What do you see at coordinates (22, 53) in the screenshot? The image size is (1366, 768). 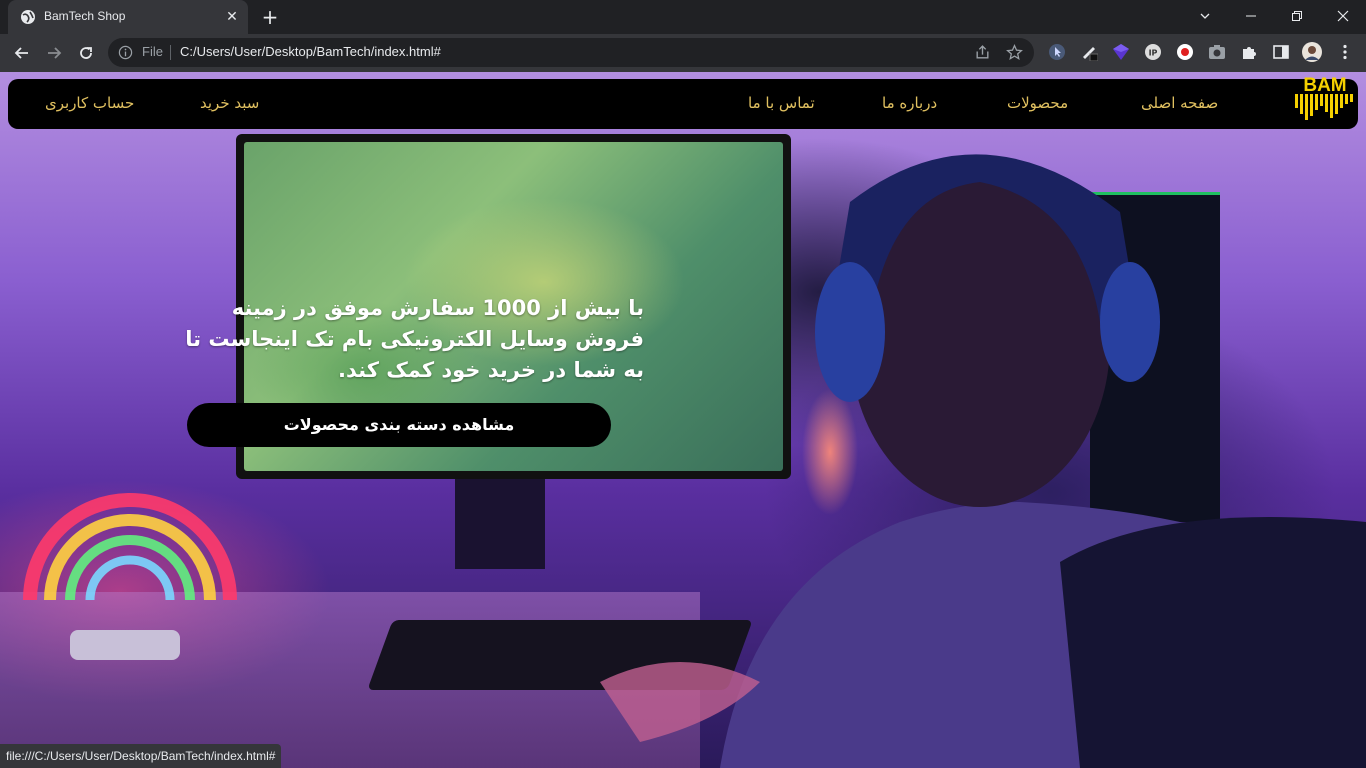 I see `back-button` at bounding box center [22, 53].